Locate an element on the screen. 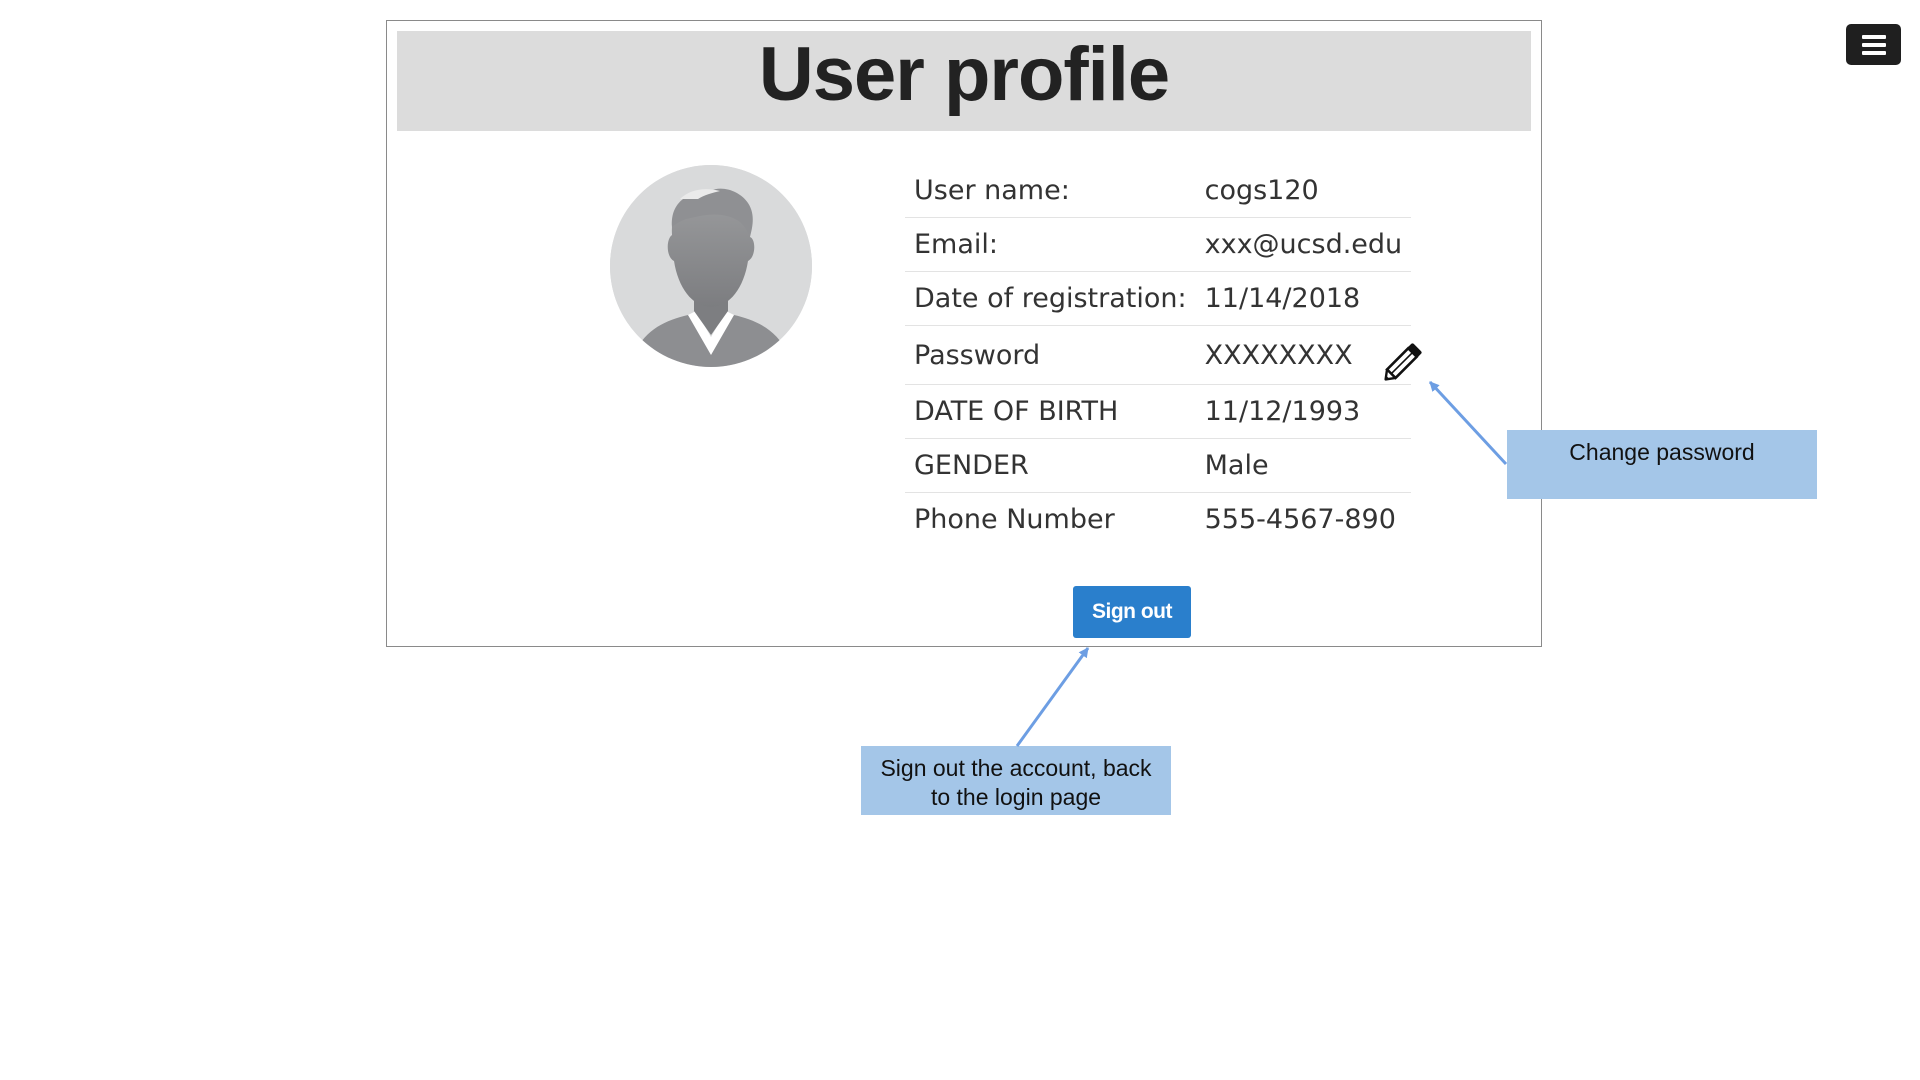 The image size is (1920, 1080). password-label: Password is located at coordinates (1050, 355).